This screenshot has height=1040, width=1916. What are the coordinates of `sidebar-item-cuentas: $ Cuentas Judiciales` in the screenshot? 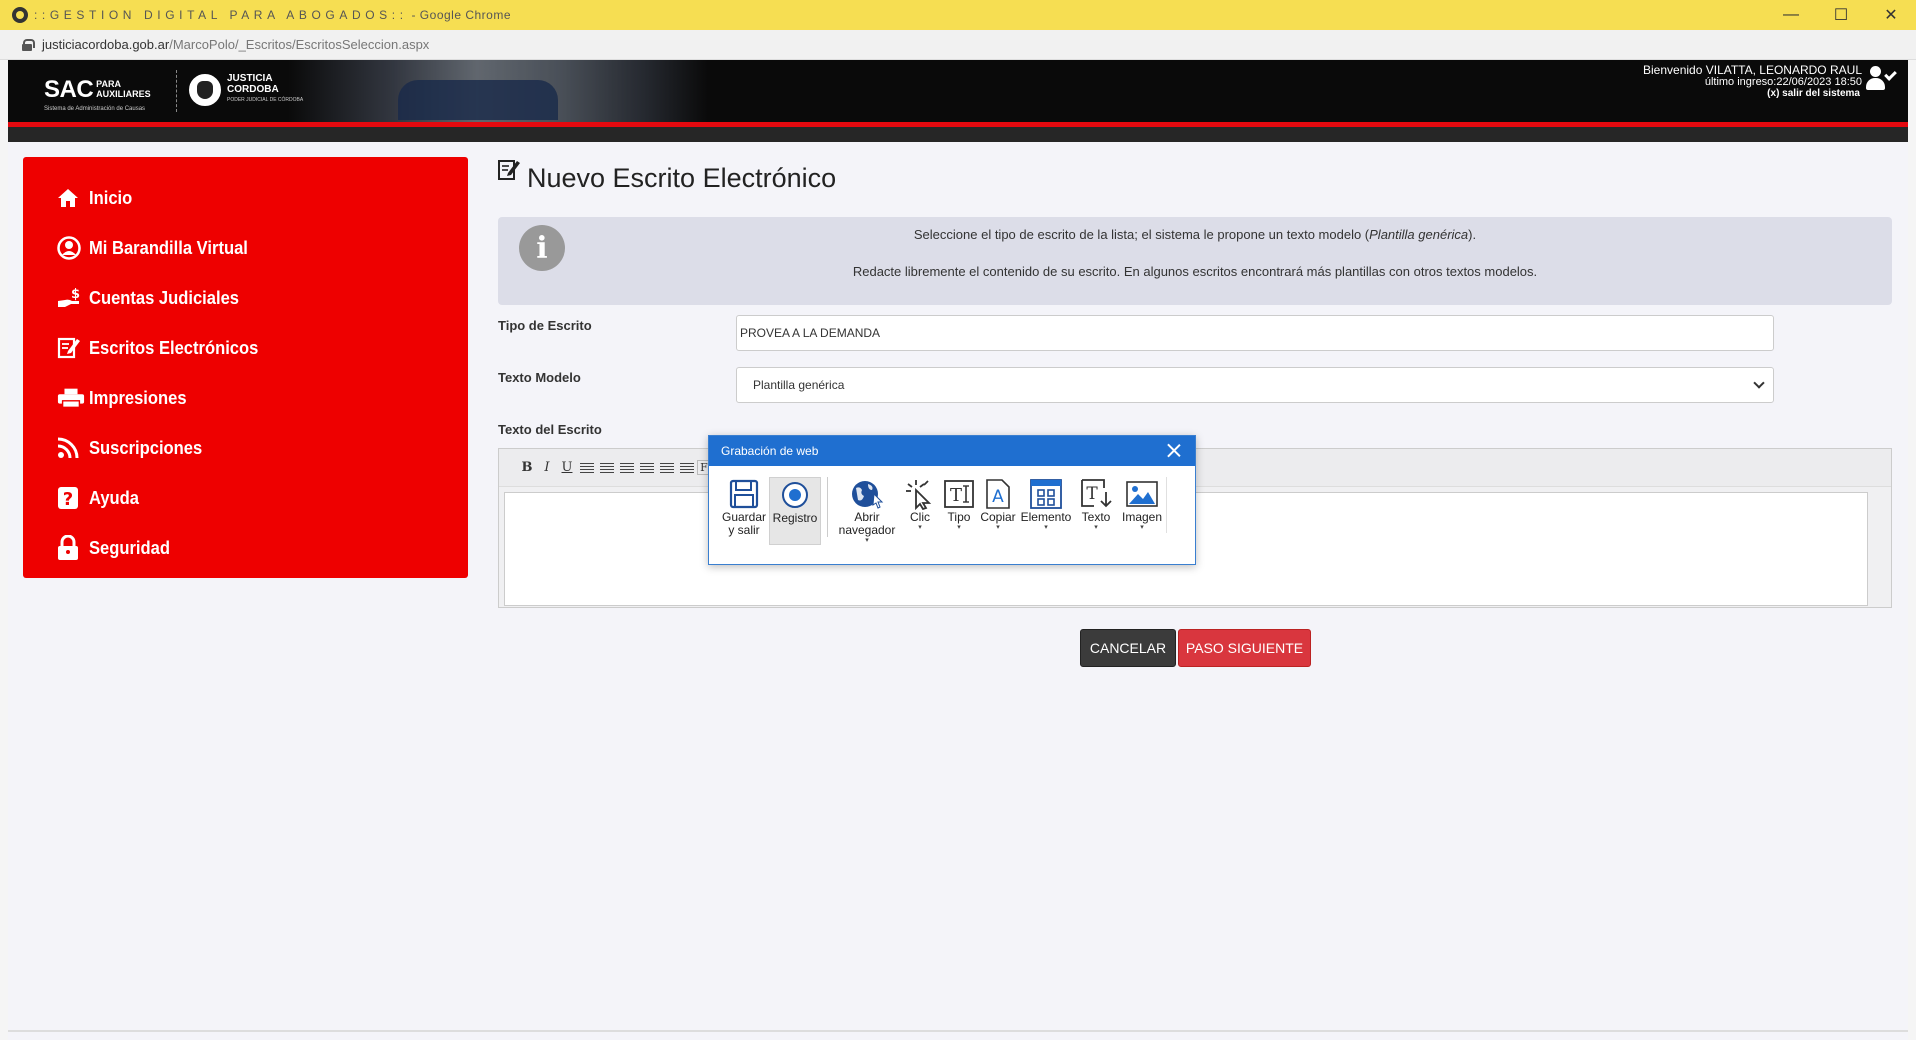 It's located at (245, 298).